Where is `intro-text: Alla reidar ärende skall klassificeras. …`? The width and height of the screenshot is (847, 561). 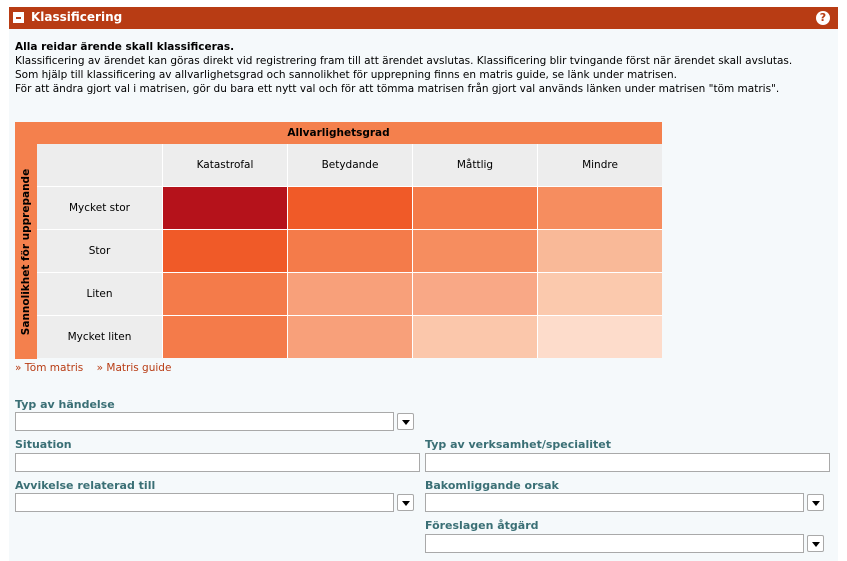 intro-text: Alla reidar ärende skall klassificeras. … is located at coordinates (422, 68).